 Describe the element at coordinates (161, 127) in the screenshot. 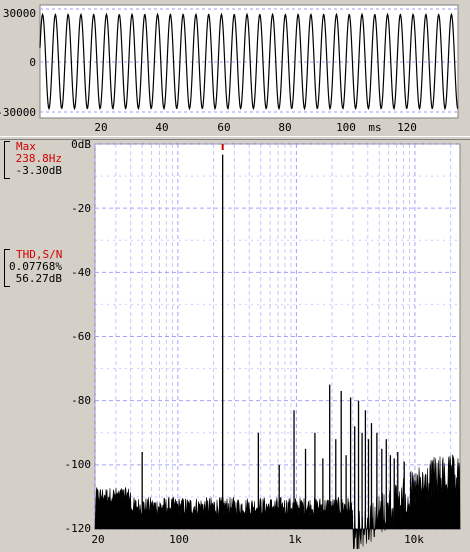

I see `waveform-xtick-label: 40` at that location.